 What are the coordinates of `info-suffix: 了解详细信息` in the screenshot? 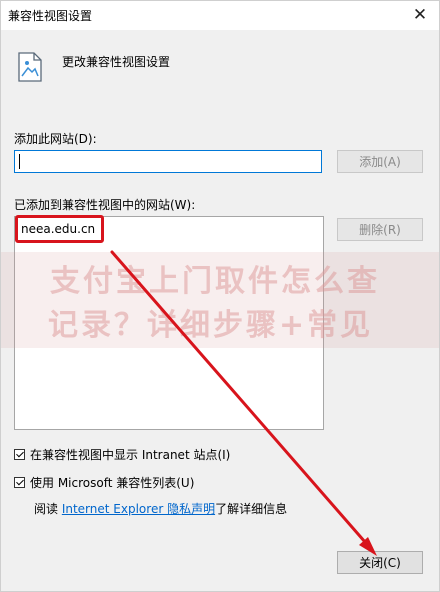 It's located at (251, 509).